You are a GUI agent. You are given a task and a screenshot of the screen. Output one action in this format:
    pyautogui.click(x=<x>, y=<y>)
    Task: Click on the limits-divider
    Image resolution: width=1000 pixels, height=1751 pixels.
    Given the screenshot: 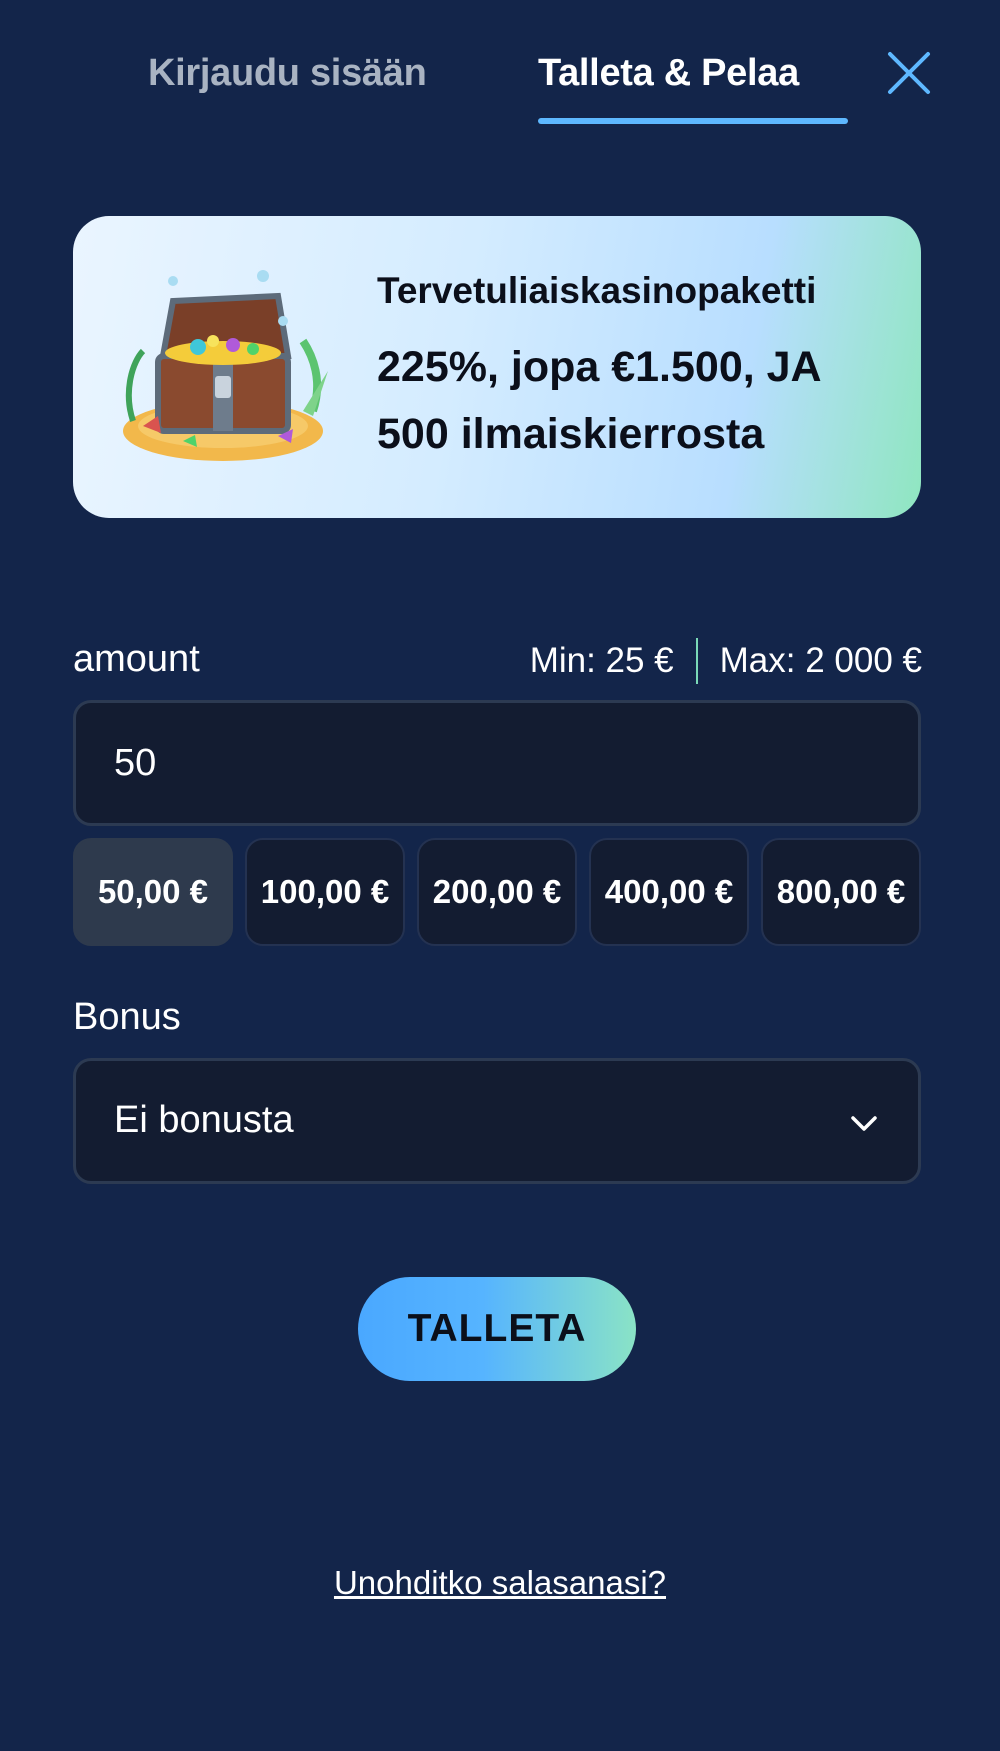 What is the action you would take?
    pyautogui.click(x=696, y=661)
    